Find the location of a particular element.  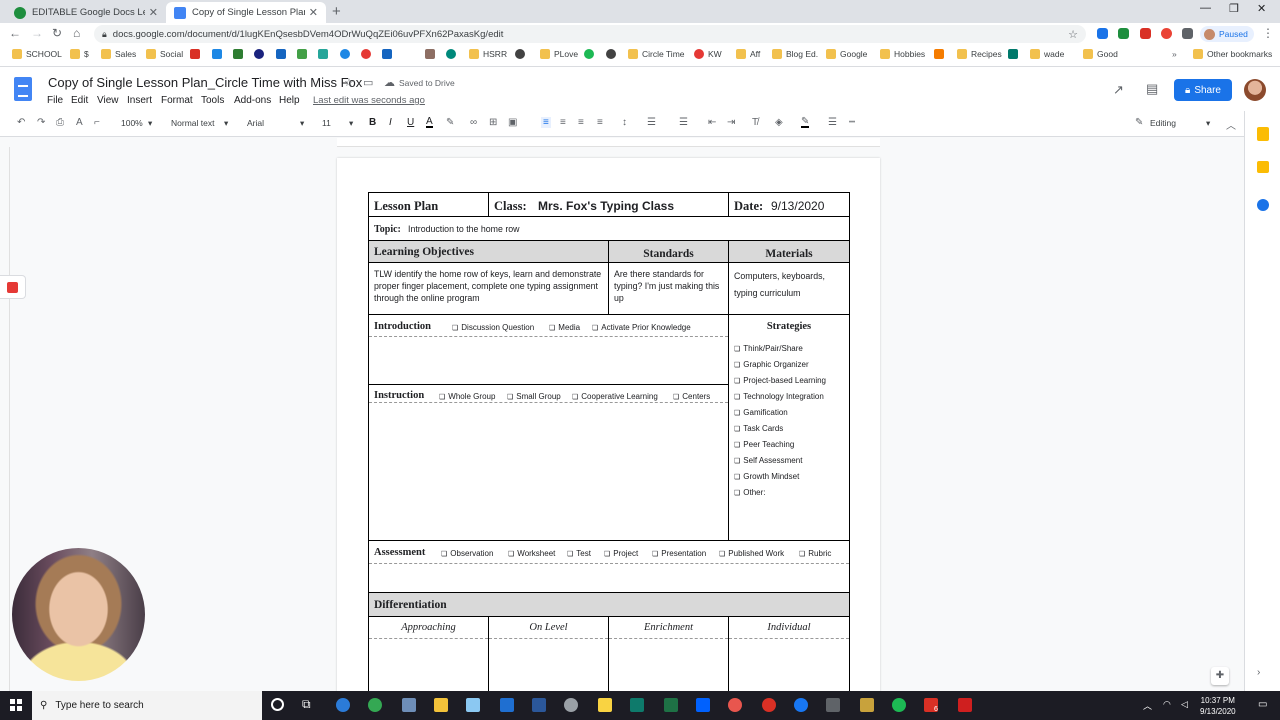

bookmark-item: HSRR is located at coordinates (488, 54).